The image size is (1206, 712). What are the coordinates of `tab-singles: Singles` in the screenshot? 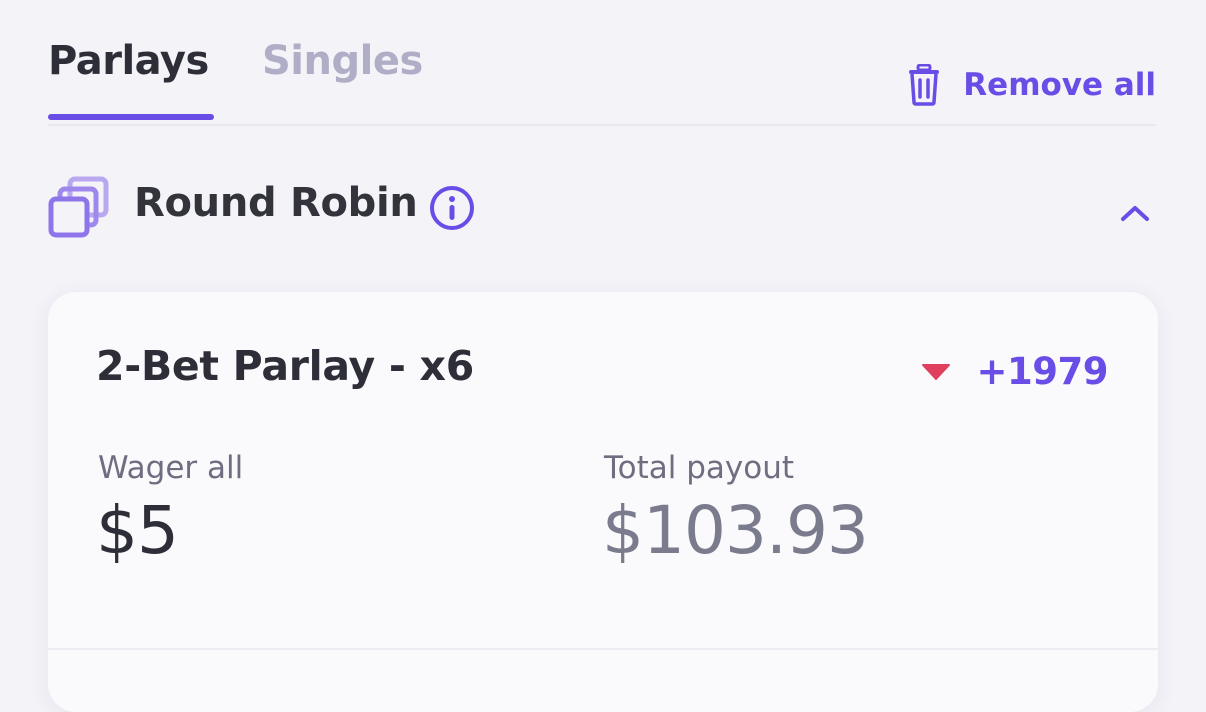 It's located at (342, 61).